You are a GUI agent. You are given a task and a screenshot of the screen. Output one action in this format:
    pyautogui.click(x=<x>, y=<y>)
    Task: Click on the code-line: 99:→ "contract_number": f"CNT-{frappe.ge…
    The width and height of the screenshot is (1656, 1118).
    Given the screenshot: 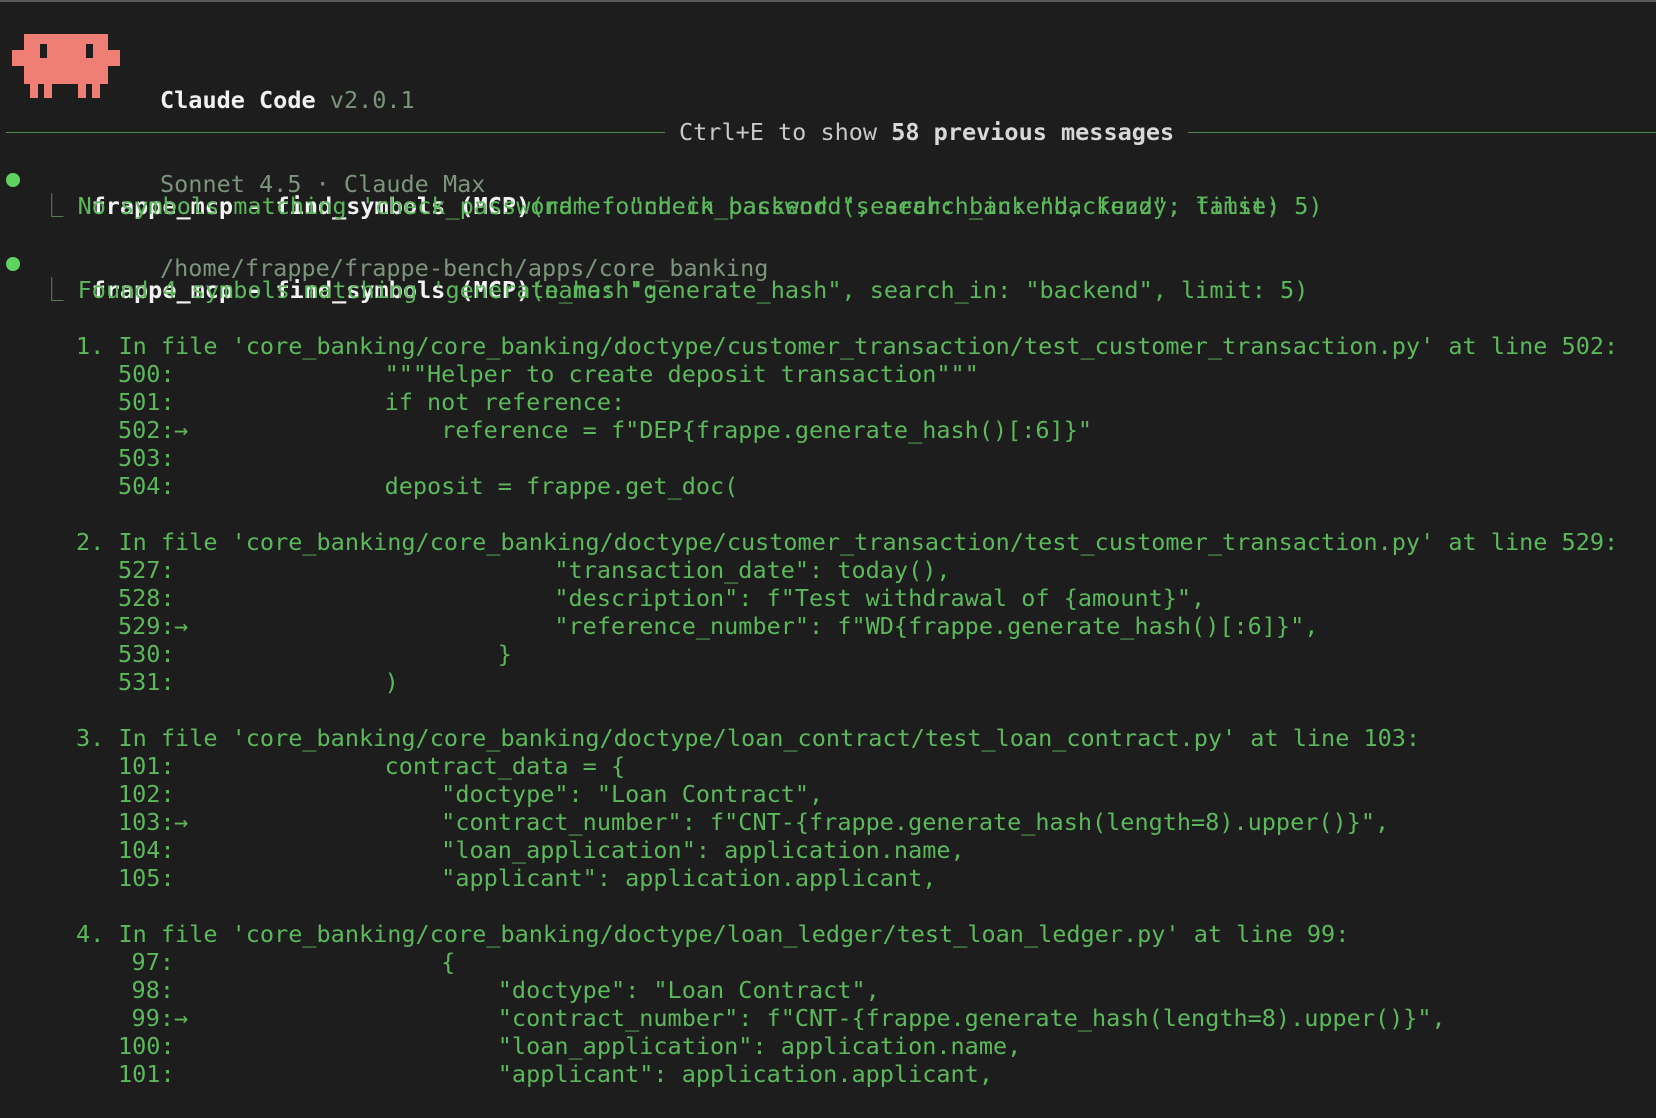 What is the action you would take?
    pyautogui.click(x=828, y=1018)
    